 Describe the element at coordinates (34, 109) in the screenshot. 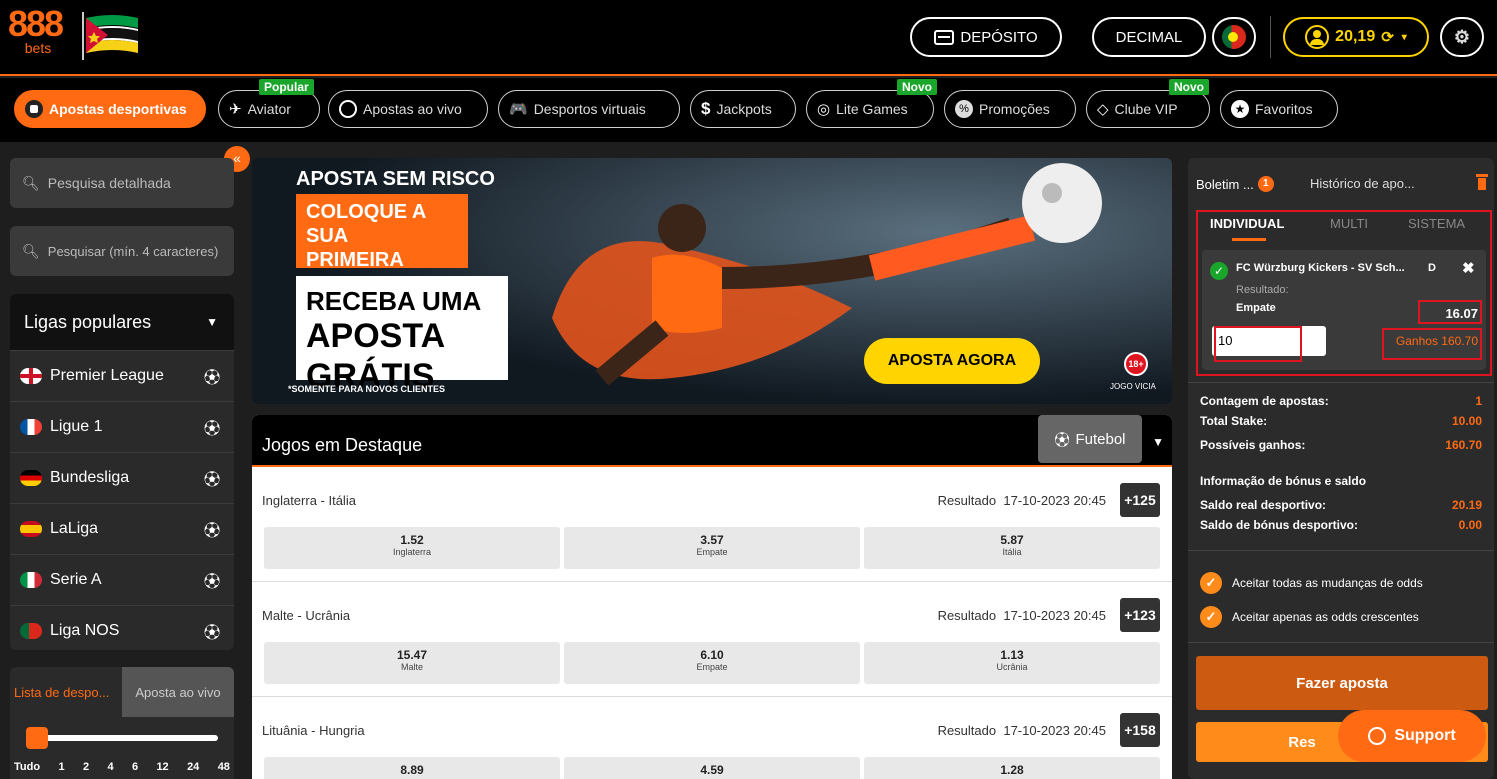

I see `soccer-ball-icon` at that location.